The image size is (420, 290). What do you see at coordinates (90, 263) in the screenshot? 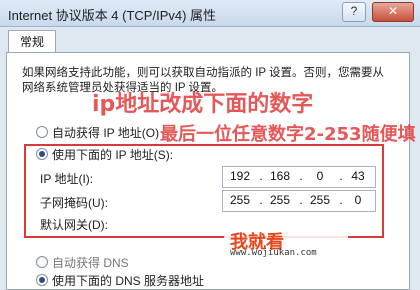
I see `auto-dns-label: 自动获得 DNS` at bounding box center [90, 263].